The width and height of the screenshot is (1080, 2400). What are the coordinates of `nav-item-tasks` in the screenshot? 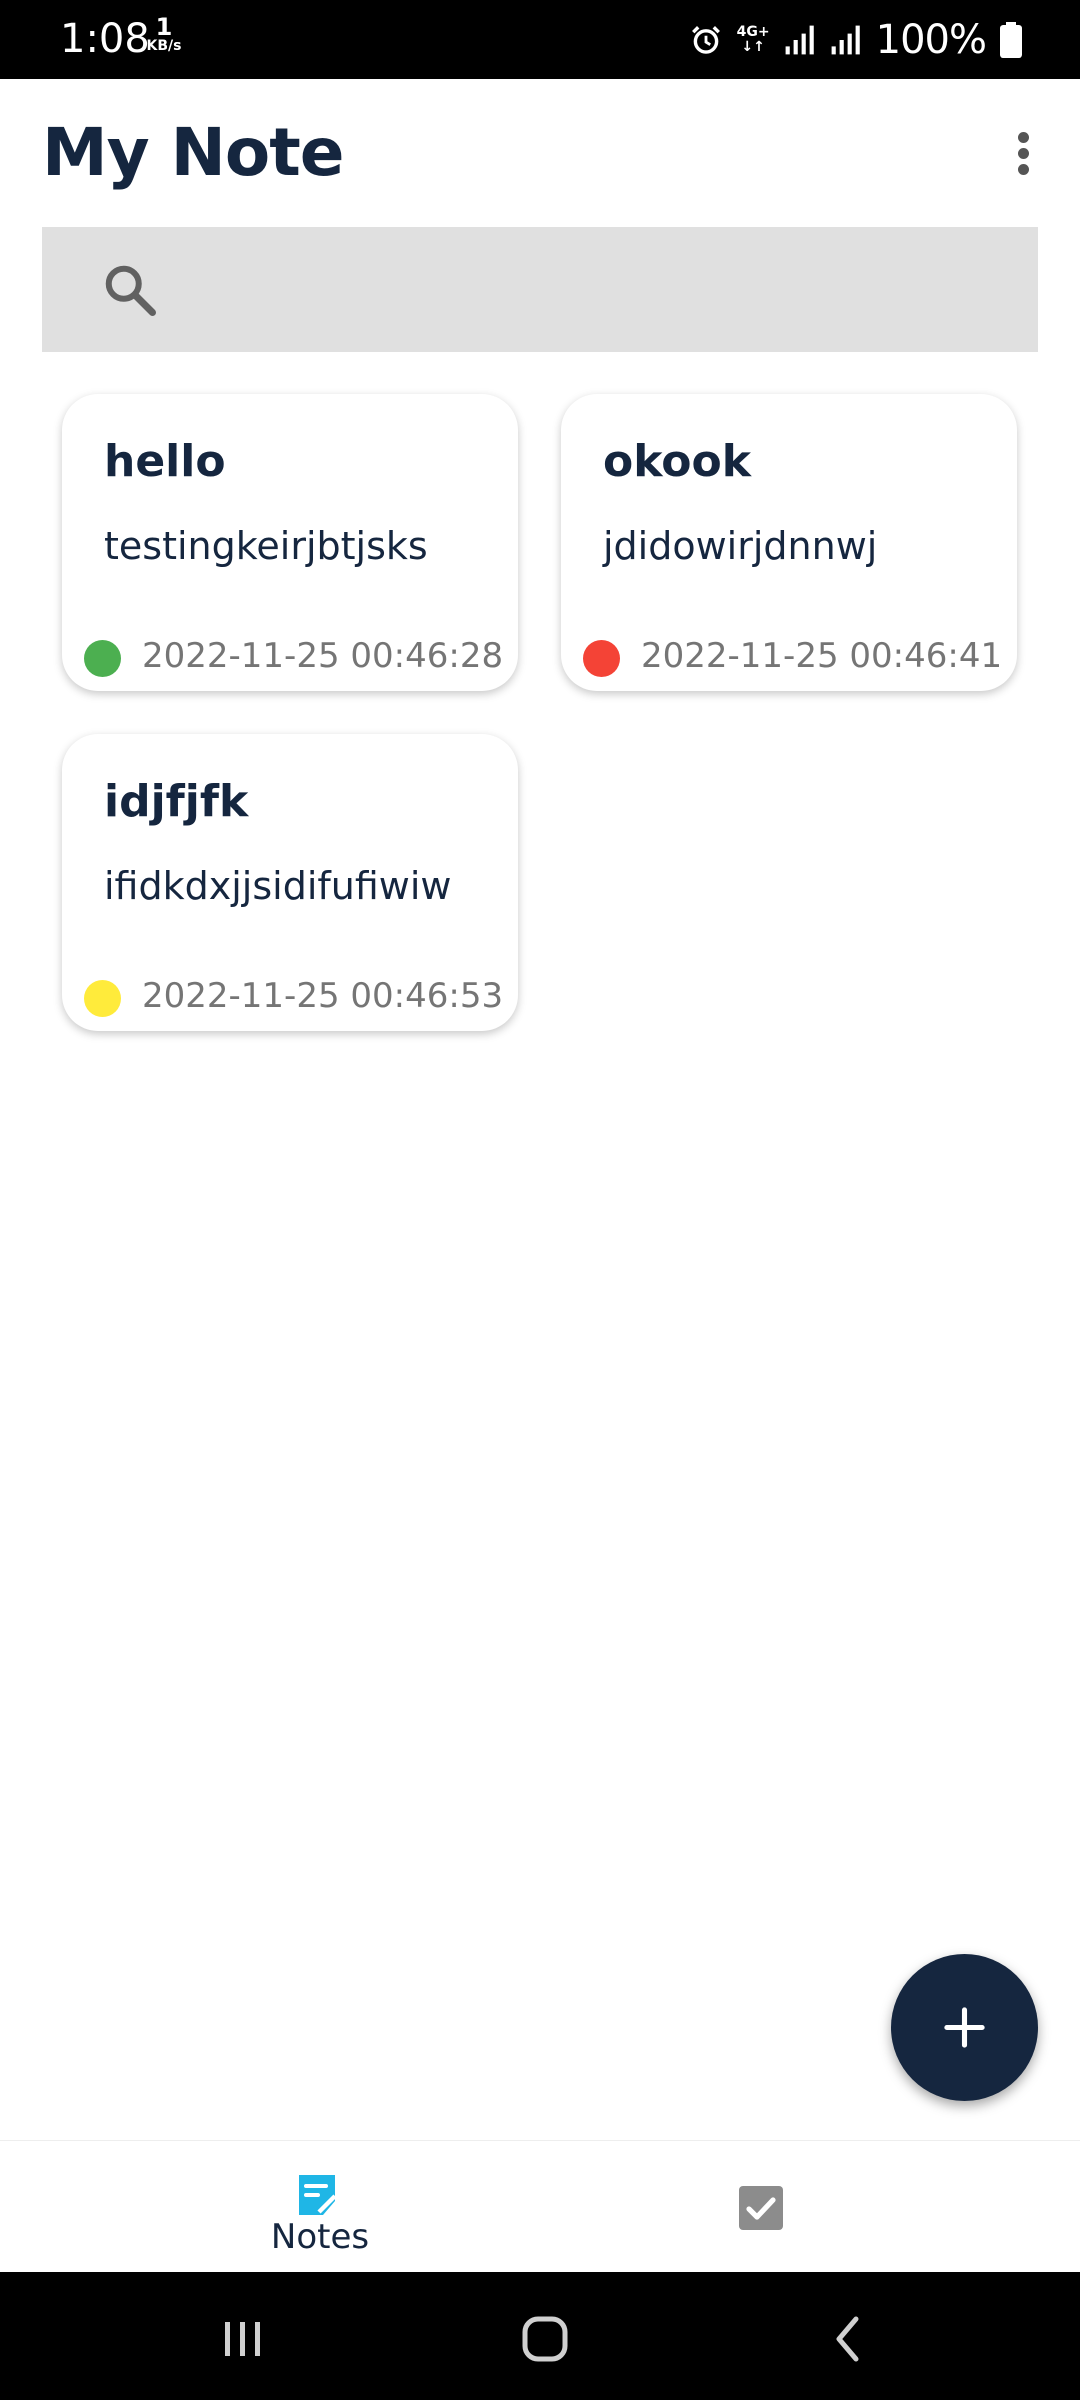 It's located at (760, 2207).